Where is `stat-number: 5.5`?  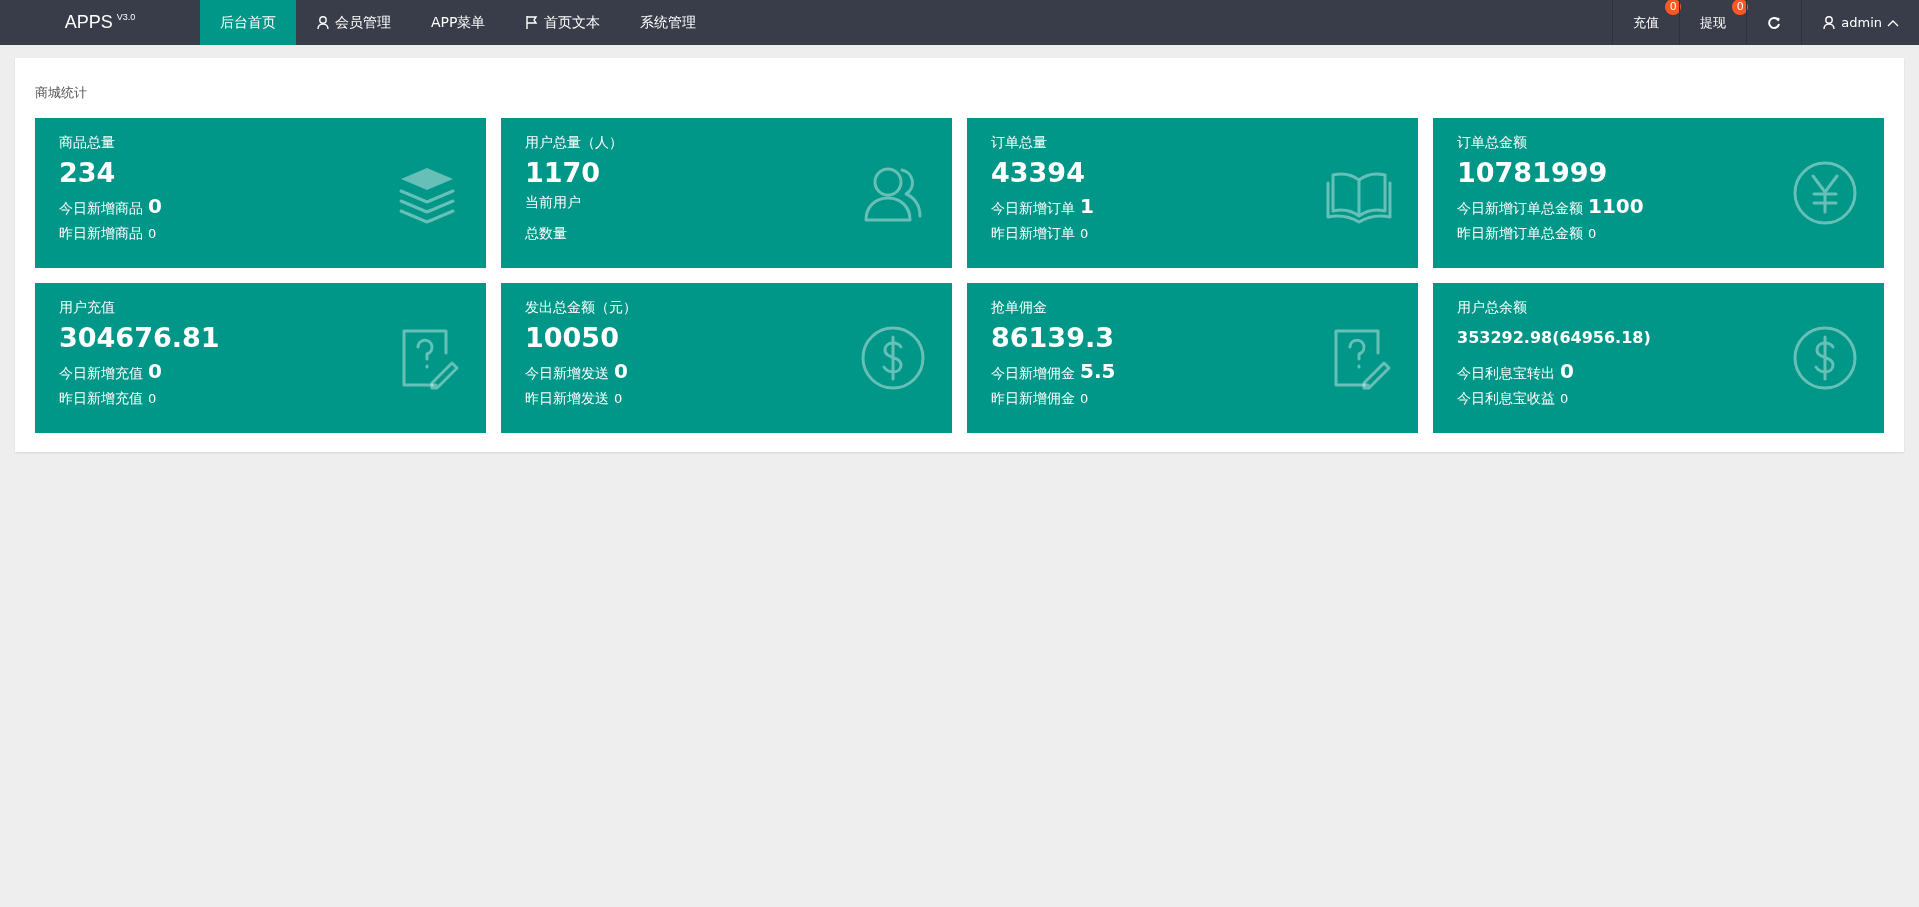 stat-number: 5.5 is located at coordinates (1098, 371).